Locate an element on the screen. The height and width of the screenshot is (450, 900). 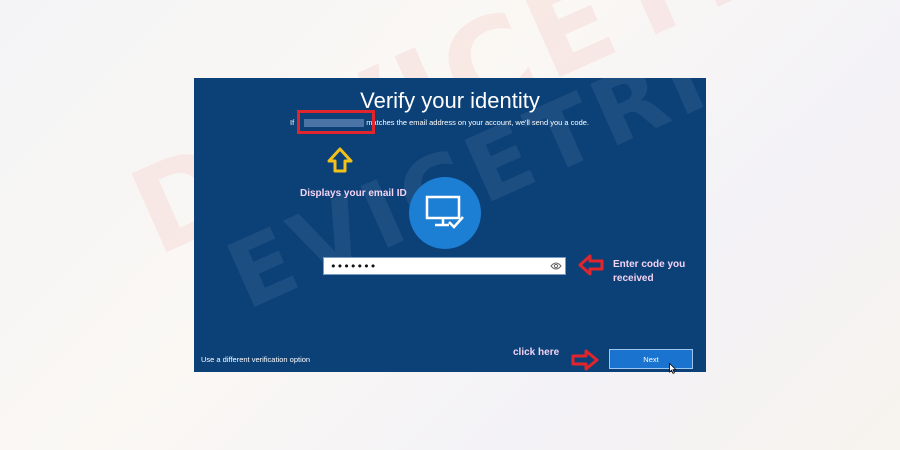
email-highlight-box is located at coordinates (336, 122).